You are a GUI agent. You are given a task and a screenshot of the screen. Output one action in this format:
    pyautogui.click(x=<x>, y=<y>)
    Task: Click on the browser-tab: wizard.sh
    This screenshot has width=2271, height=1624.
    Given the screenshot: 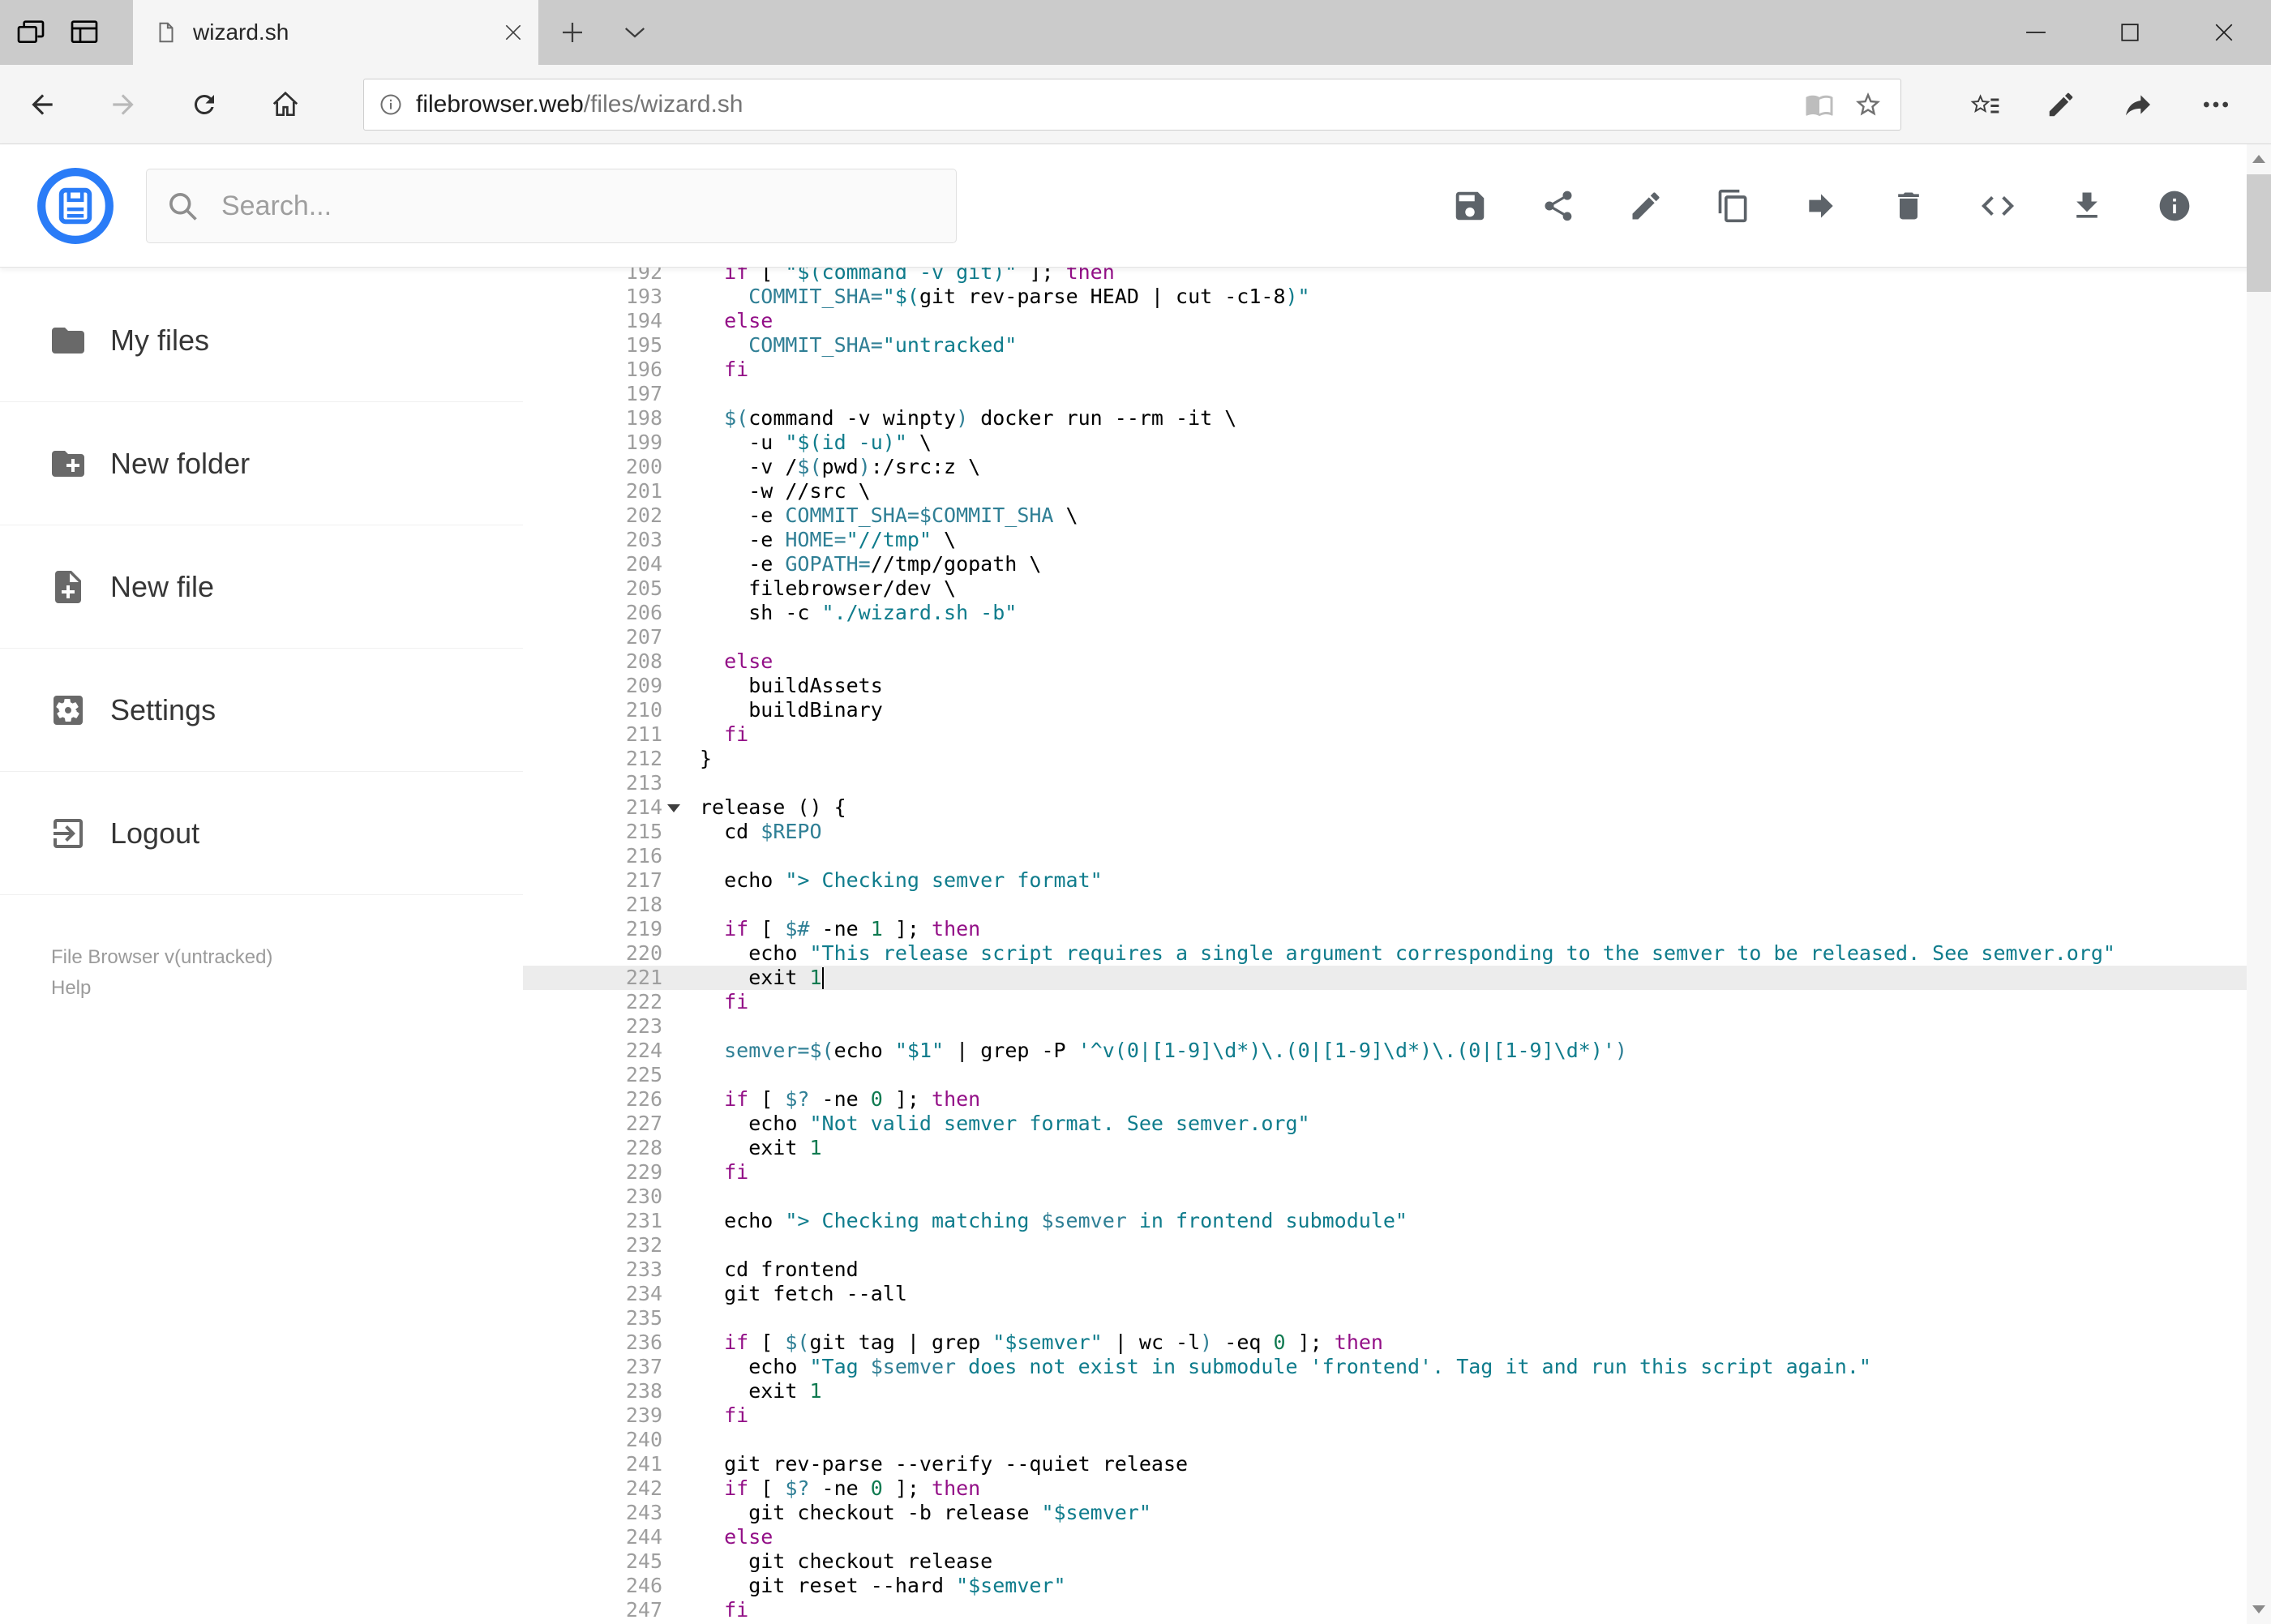 What is the action you would take?
    pyautogui.click(x=335, y=33)
    